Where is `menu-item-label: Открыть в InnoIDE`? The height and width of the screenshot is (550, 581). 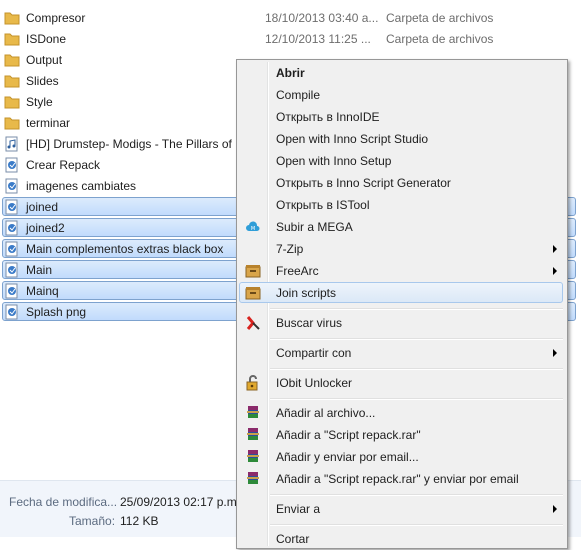 menu-item-label: Открыть в InnoIDE is located at coordinates (328, 117).